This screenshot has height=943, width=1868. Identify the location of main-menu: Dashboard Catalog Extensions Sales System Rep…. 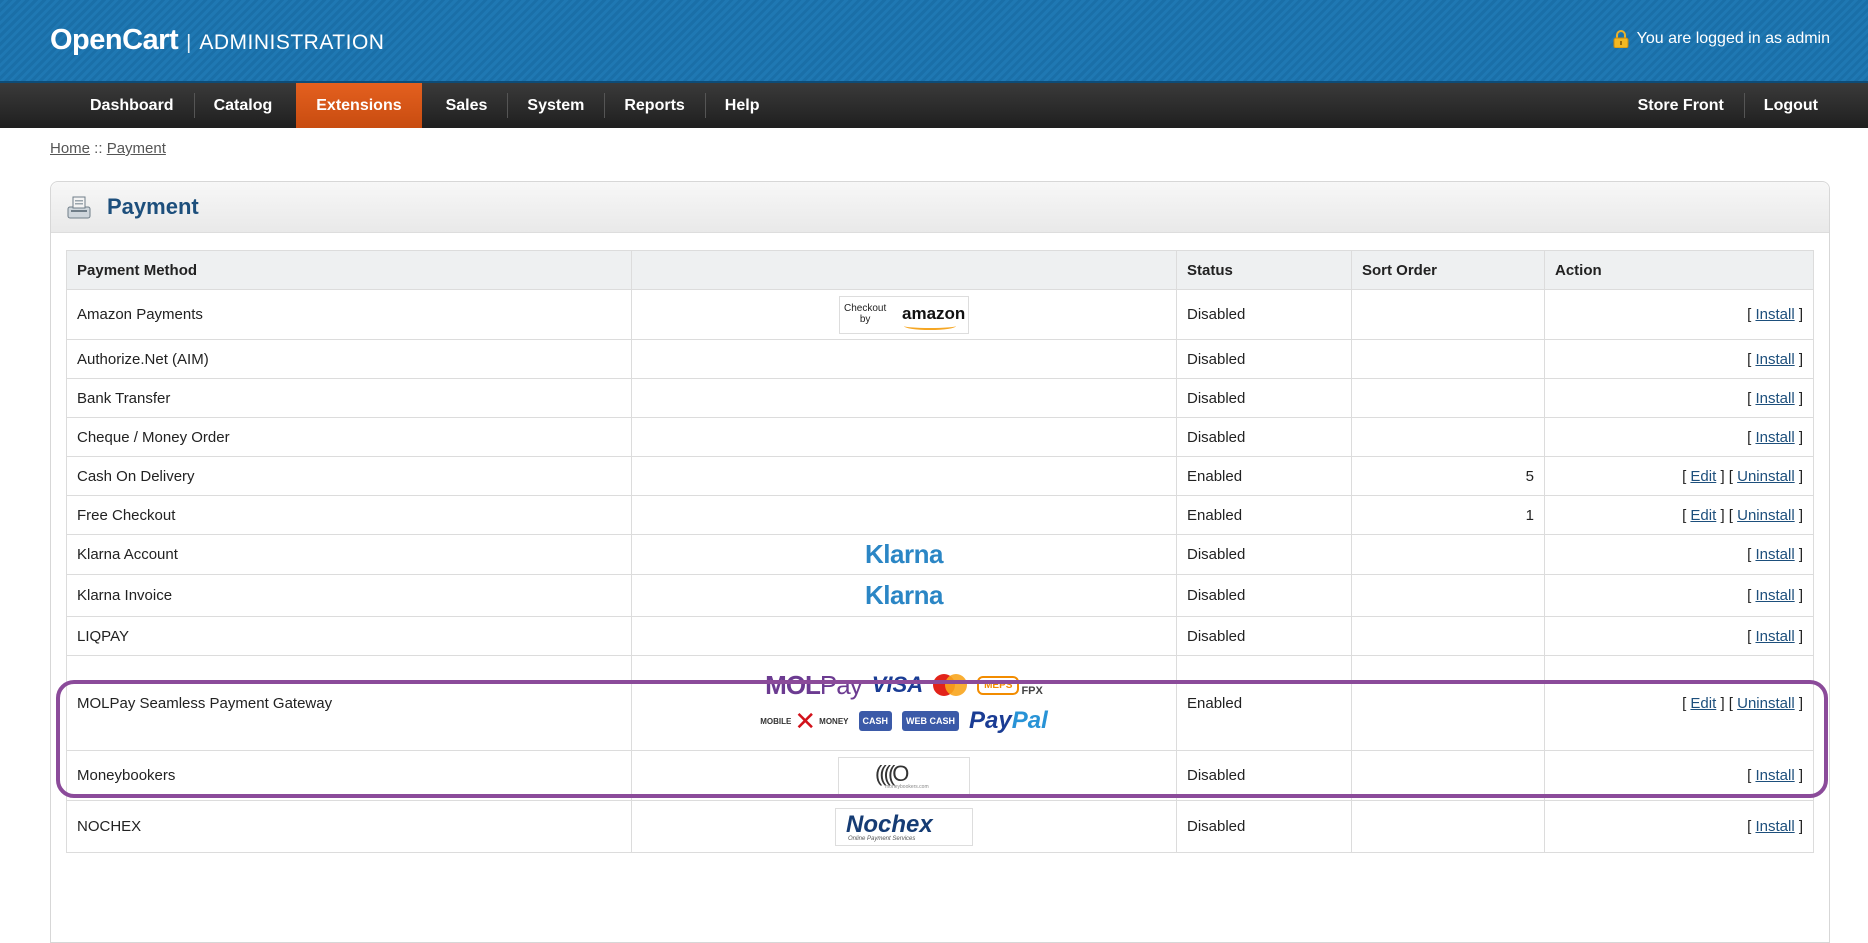
(934, 105).